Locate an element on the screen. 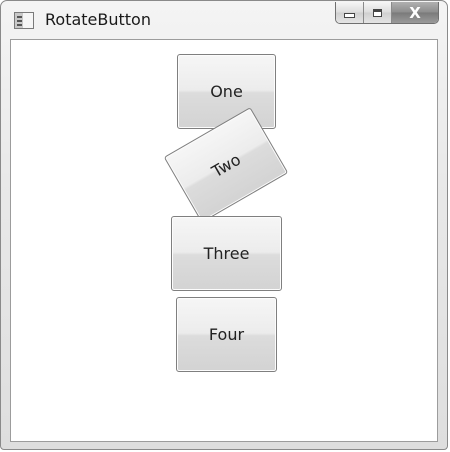 Image resolution: width=450 pixels, height=452 pixels. close-icon: X is located at coordinates (415, 12).